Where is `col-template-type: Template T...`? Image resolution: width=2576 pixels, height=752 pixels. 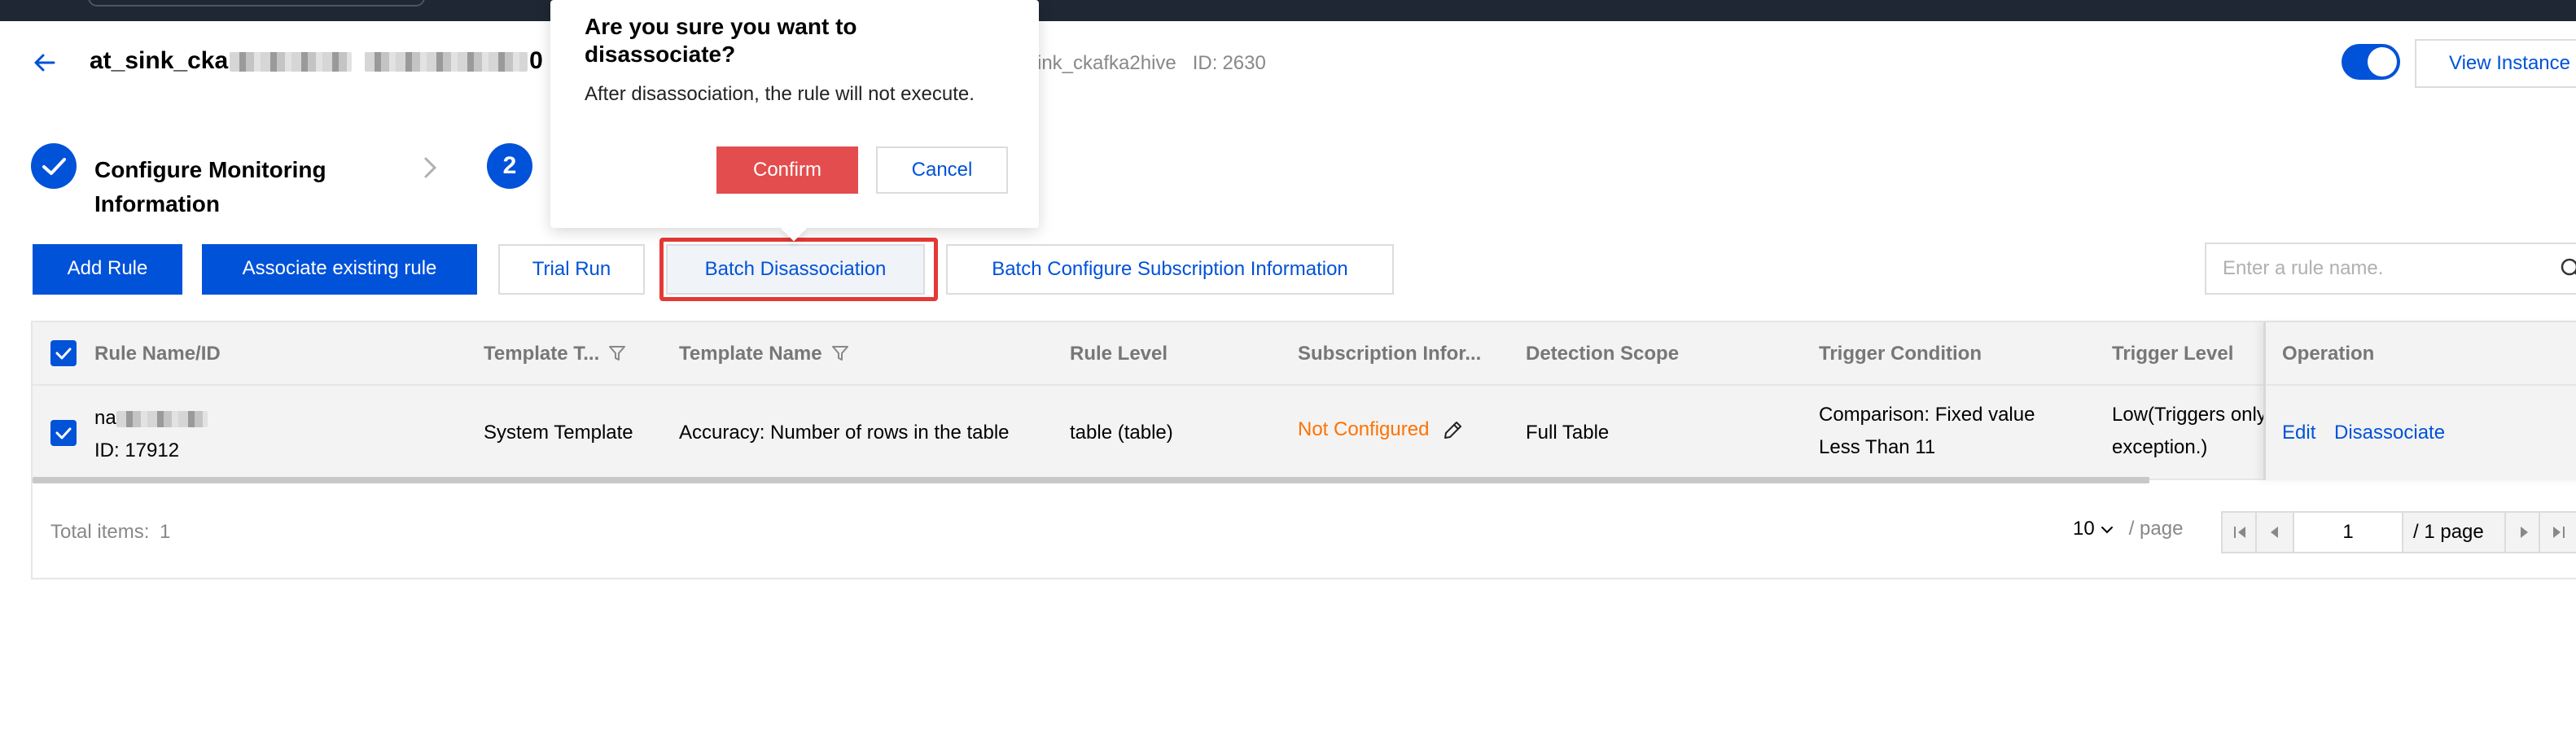 col-template-type: Template T... is located at coordinates (555, 354).